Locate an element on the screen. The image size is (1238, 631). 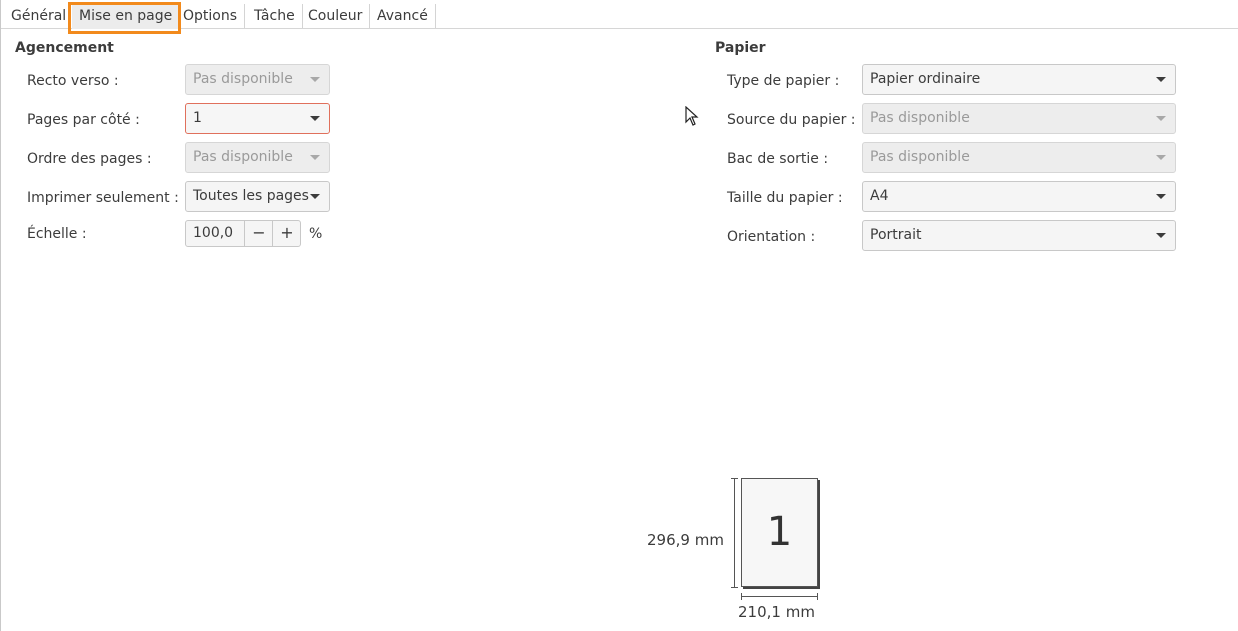
duplex-label: Recto verso : is located at coordinates (73, 81).